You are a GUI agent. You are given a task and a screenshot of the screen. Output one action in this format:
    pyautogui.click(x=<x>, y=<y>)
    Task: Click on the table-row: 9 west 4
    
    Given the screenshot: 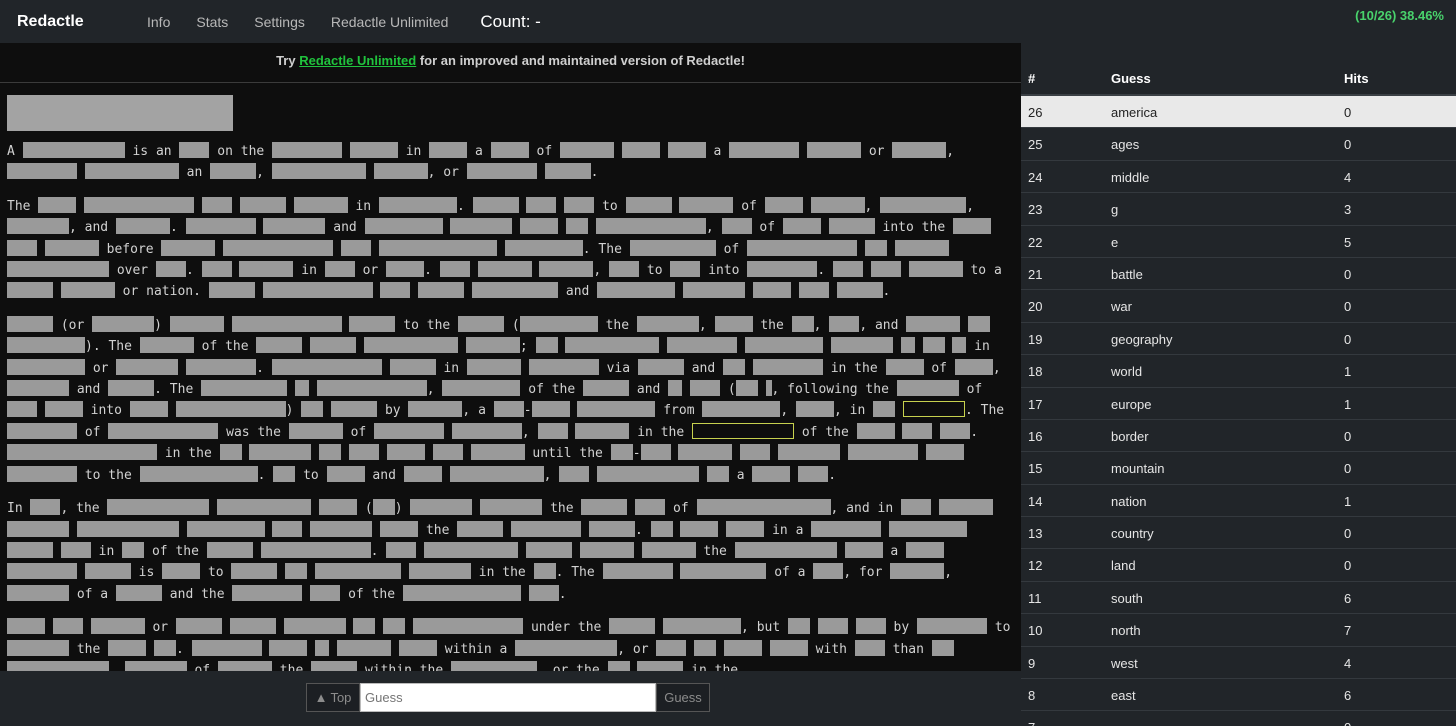 What is the action you would take?
    pyautogui.click(x=1238, y=663)
    